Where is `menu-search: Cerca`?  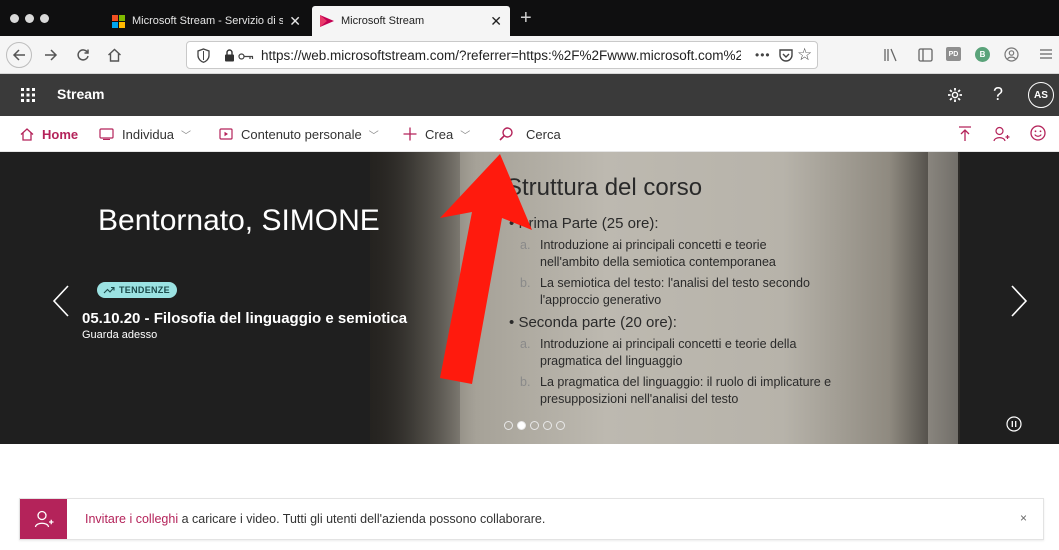
menu-search: Cerca is located at coordinates (530, 134).